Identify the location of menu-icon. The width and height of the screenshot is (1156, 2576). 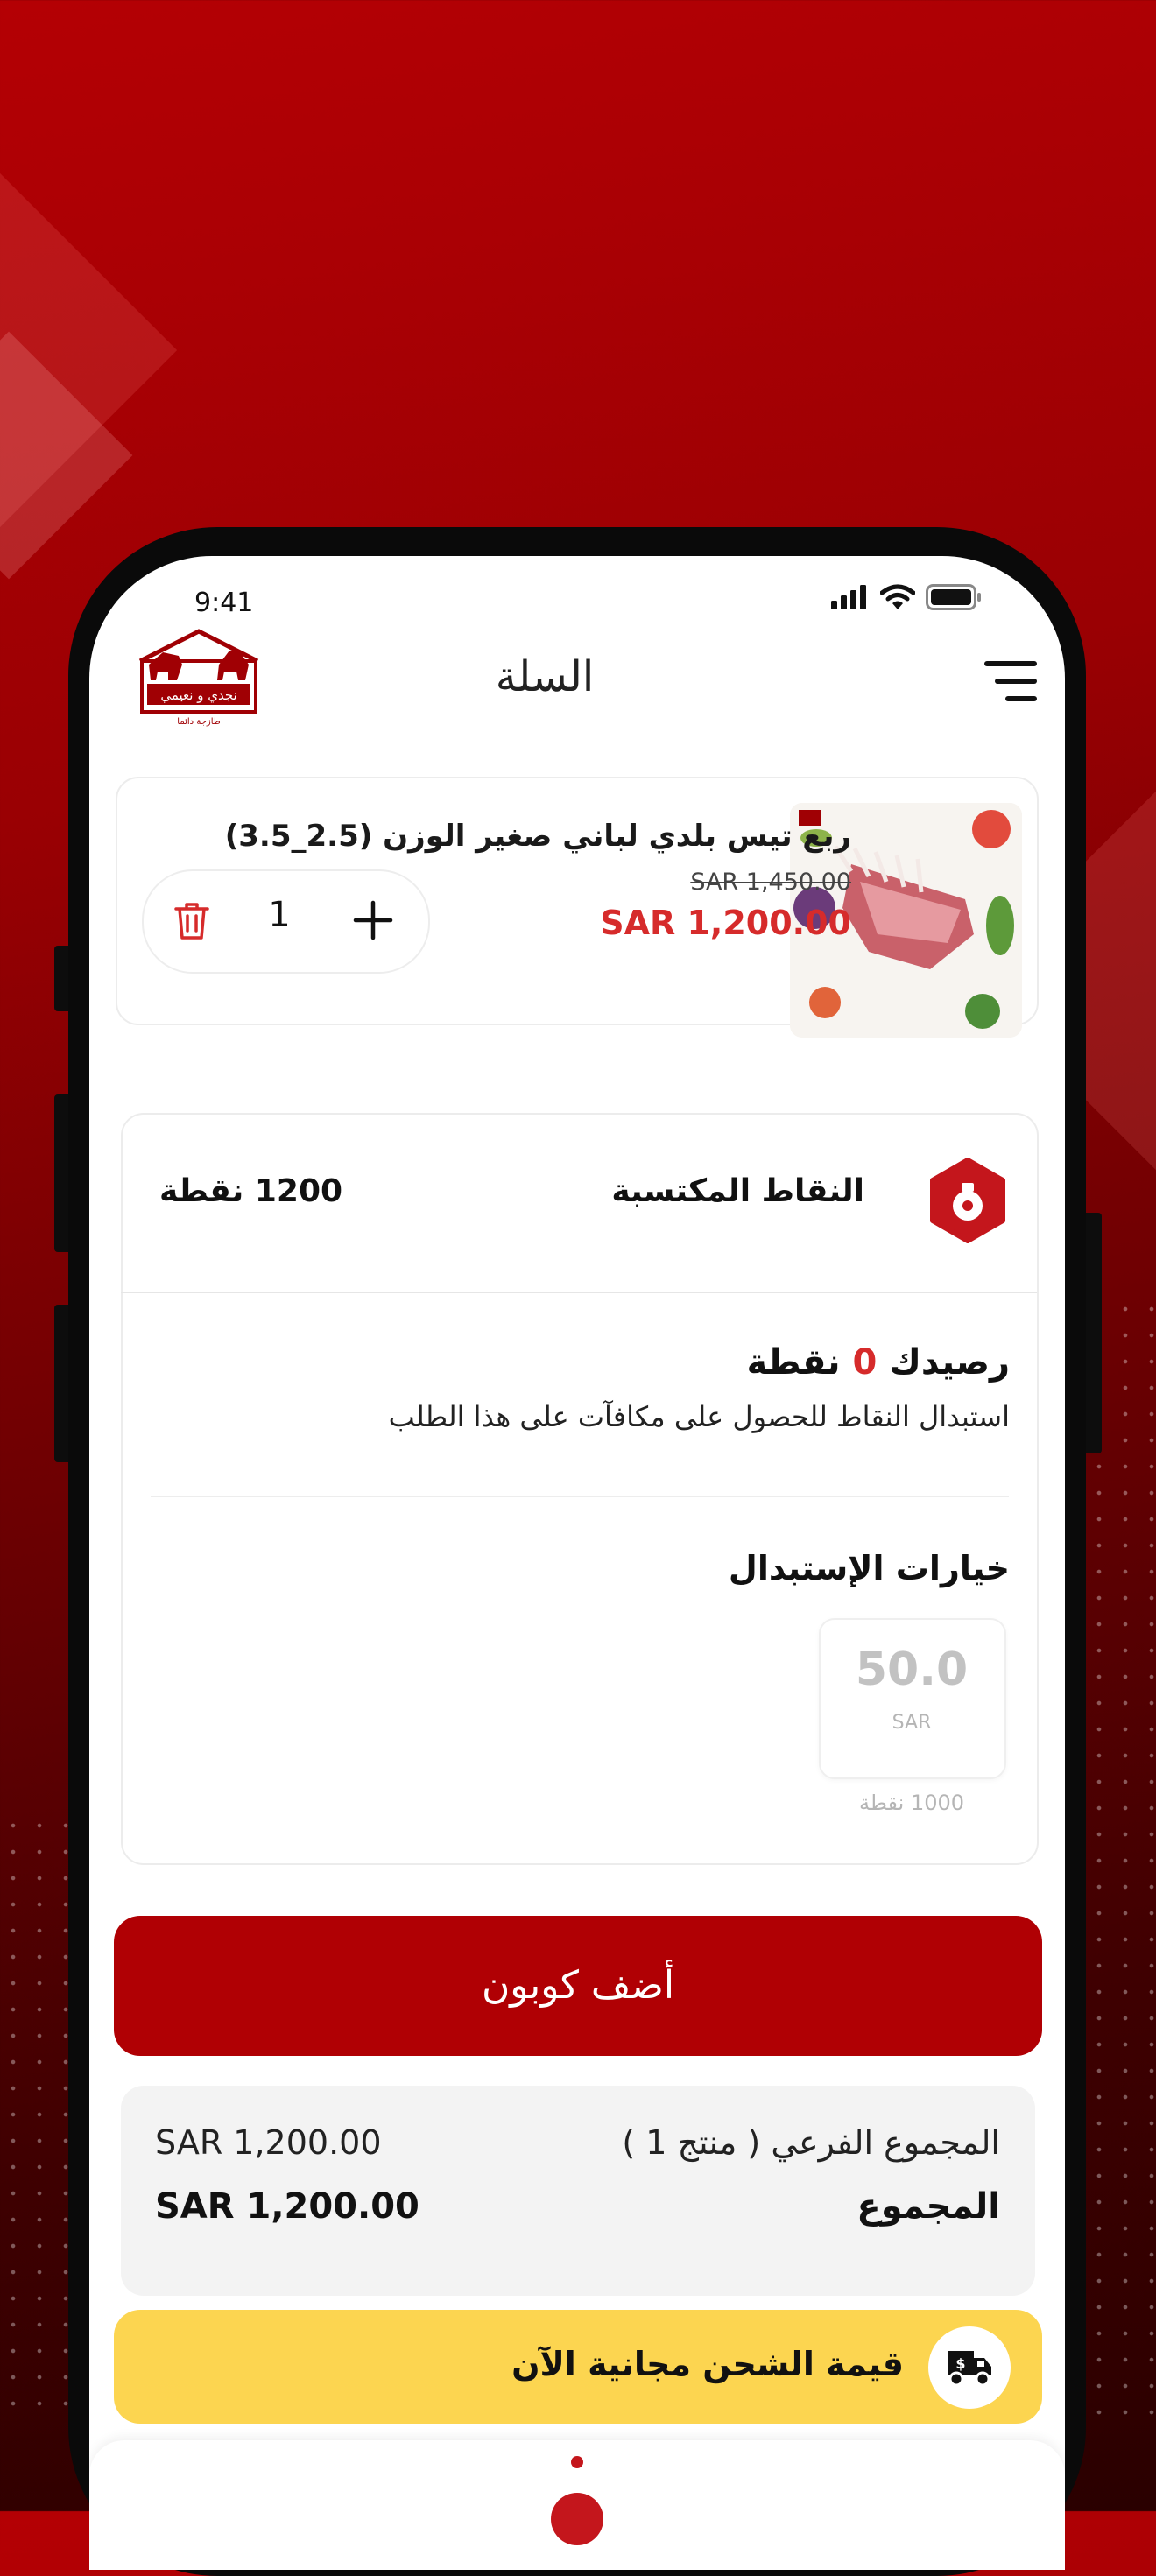
(1010, 663).